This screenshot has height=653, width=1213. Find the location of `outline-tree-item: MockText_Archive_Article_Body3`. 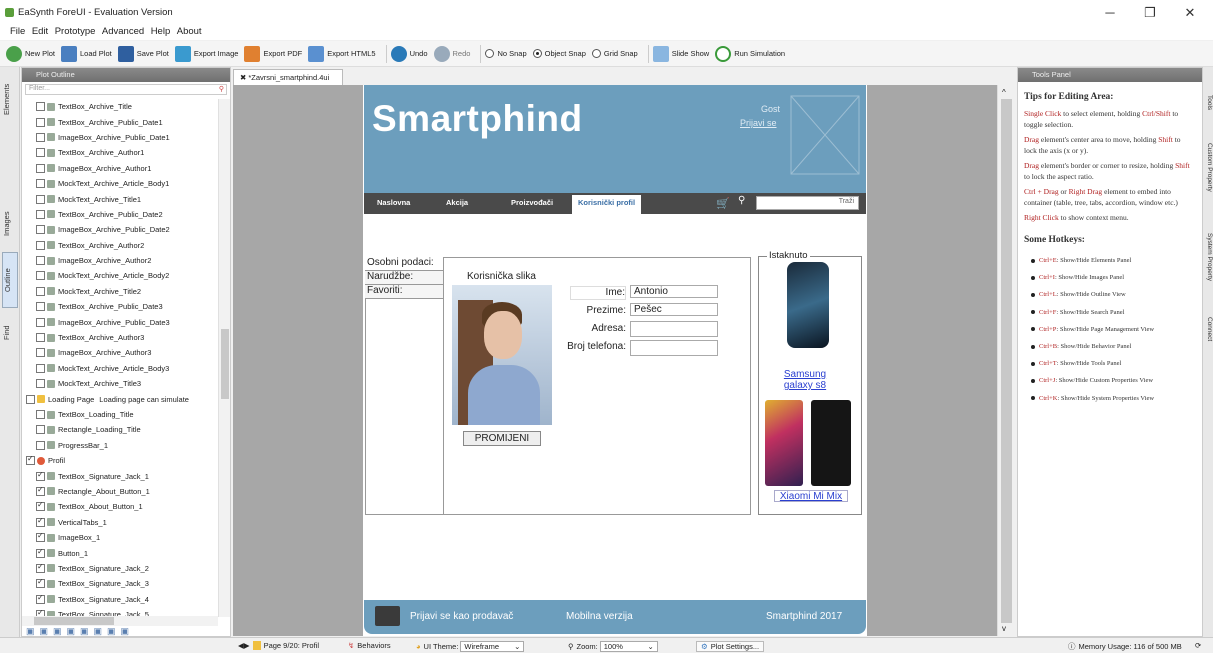

outline-tree-item: MockText_Archive_Article_Body3 is located at coordinates (120, 368).